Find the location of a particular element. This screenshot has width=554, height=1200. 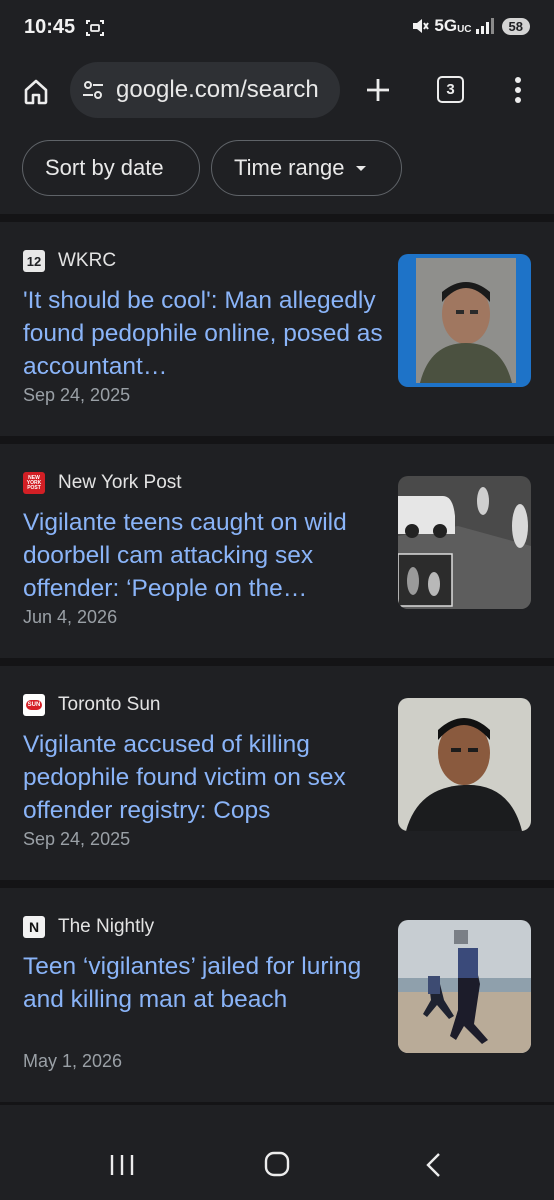

status-indicators: 5G UC 58 is located at coordinates (470, 26).